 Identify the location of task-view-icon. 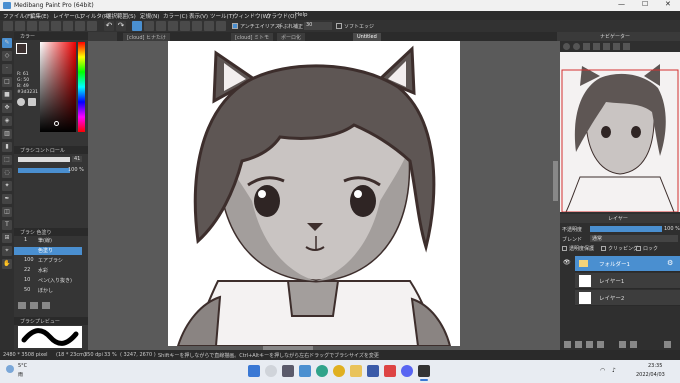
(288, 371).